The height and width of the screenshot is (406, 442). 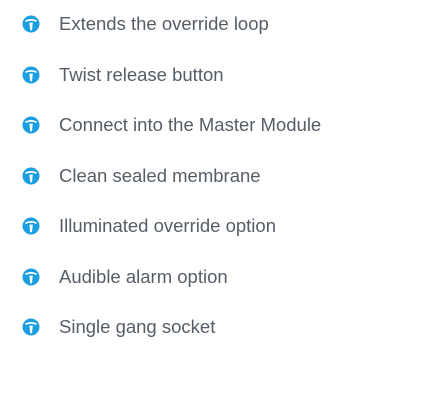 I want to click on feature-label: Clean sealed membrane, so click(x=160, y=175).